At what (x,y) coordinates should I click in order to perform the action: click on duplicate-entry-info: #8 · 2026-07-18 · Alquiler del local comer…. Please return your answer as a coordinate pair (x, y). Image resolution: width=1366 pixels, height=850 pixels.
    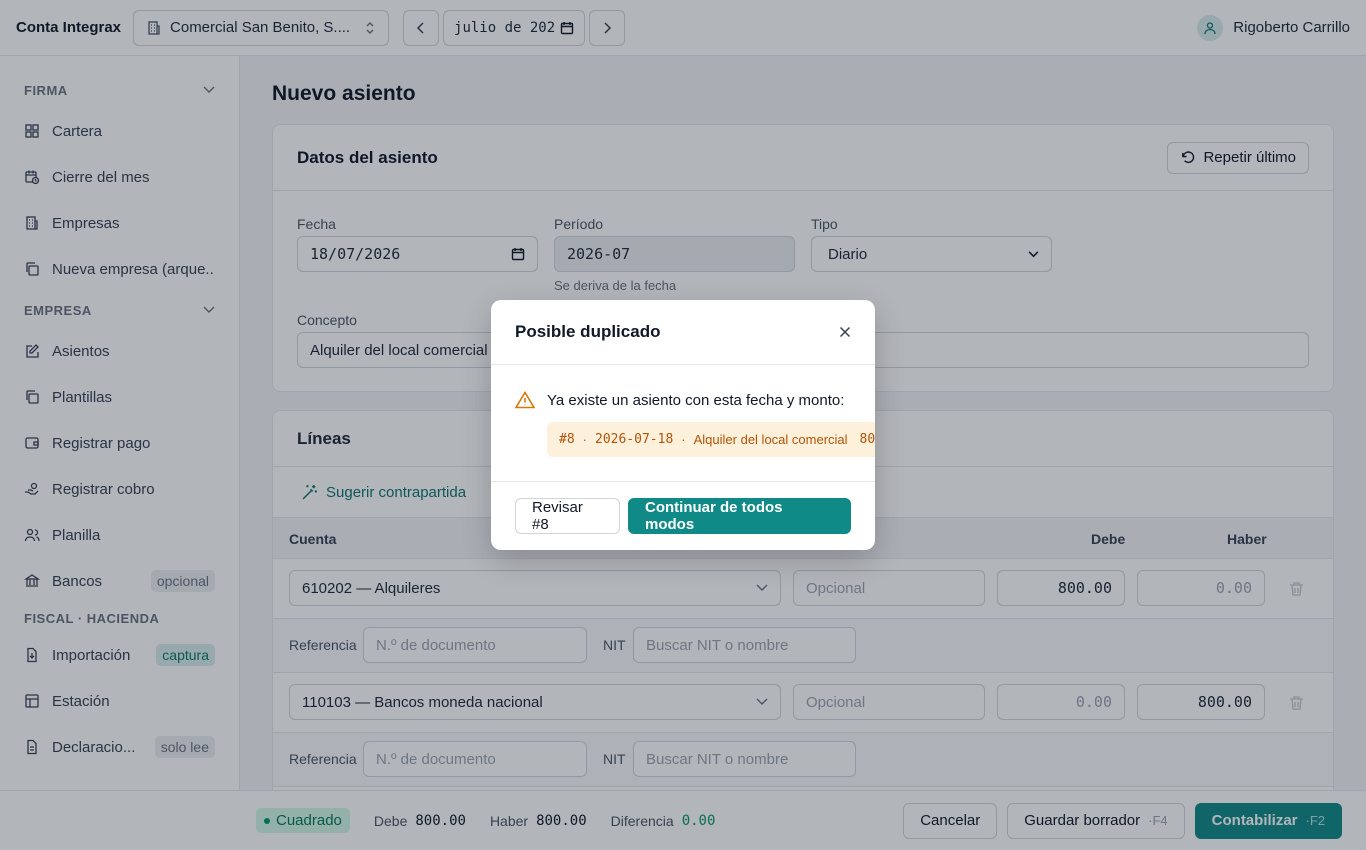
    Looking at the image, I should click on (711, 439).